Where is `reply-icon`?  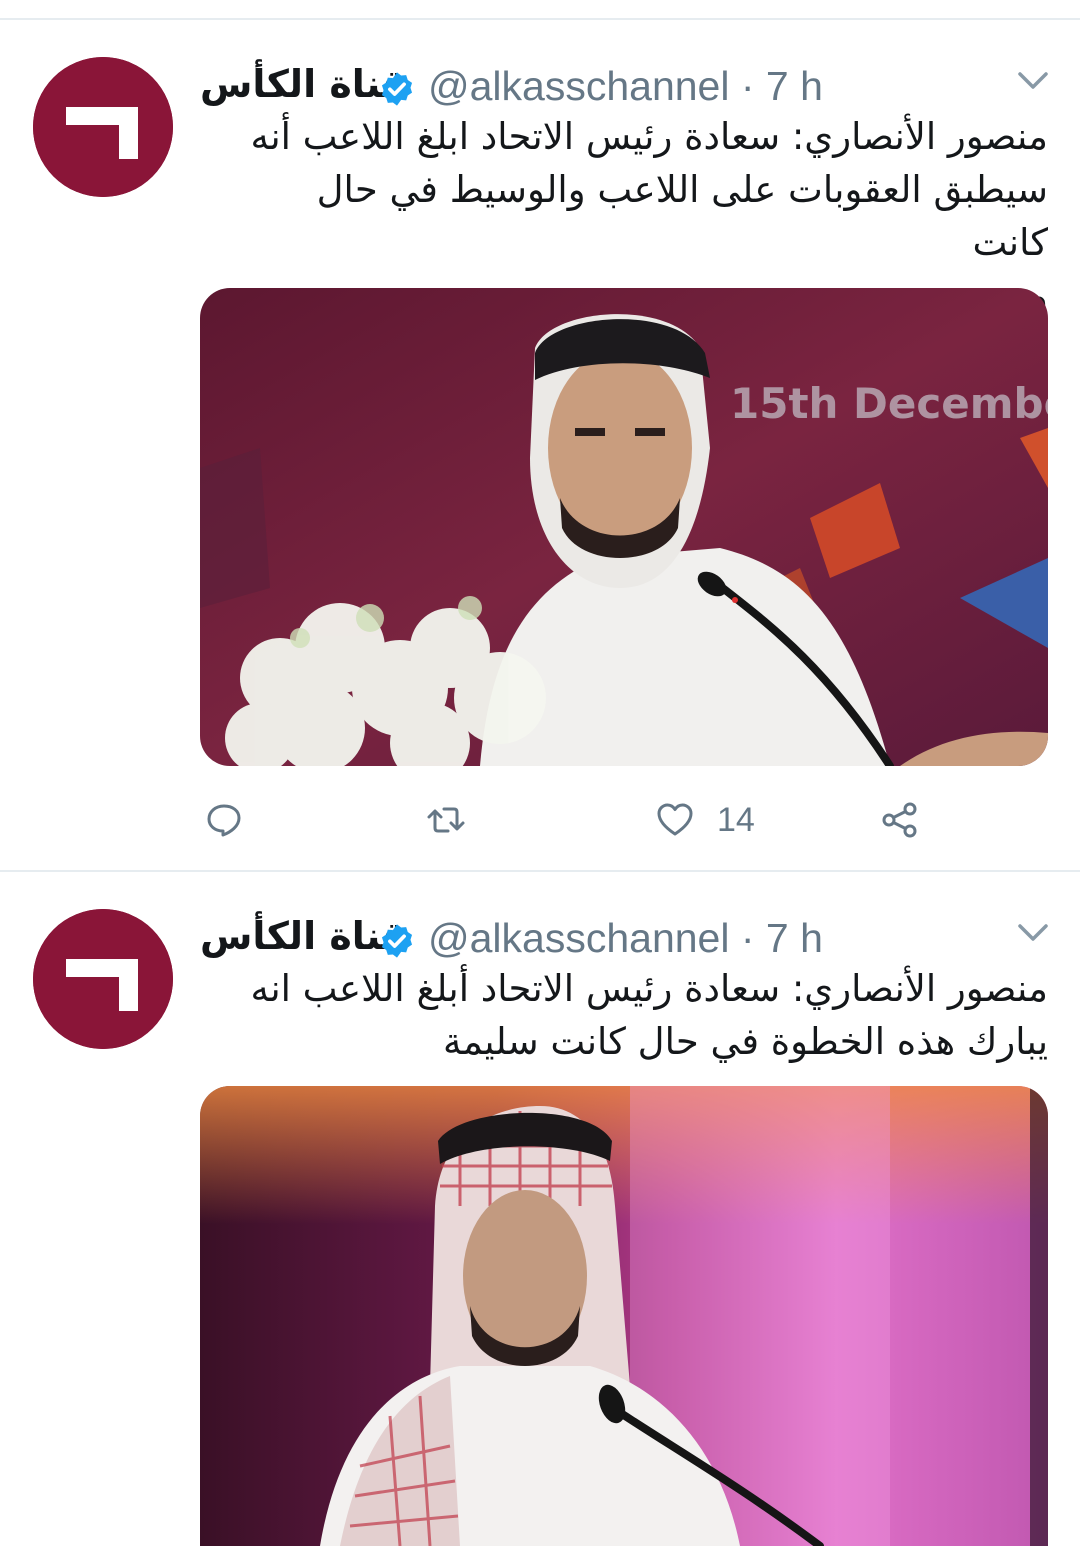
reply-icon is located at coordinates (224, 820).